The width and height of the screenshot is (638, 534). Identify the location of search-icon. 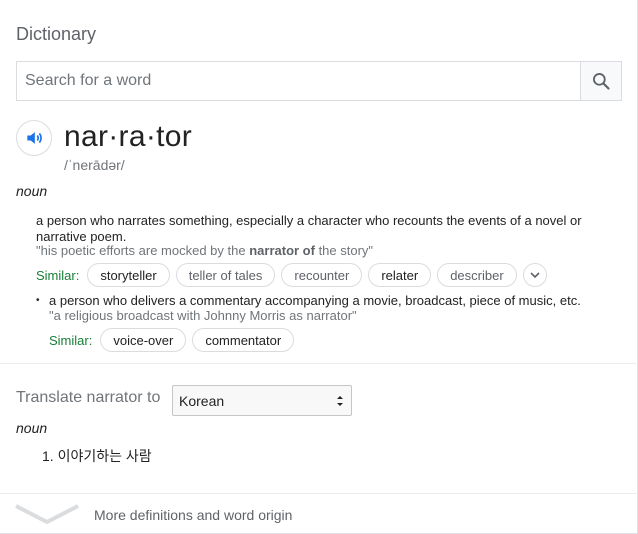
(601, 81).